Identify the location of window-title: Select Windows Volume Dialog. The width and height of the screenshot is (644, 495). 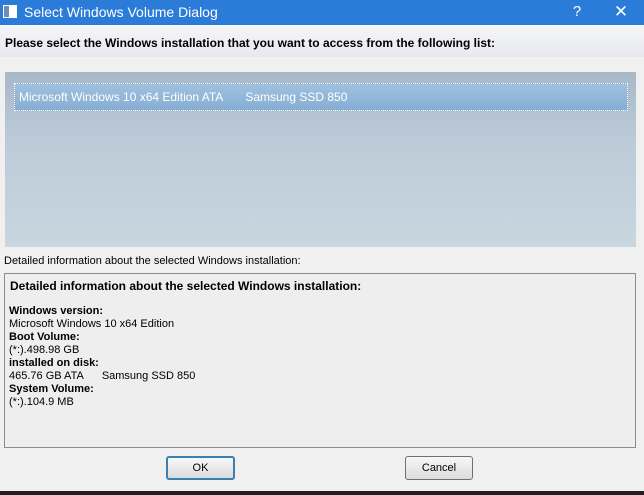
(121, 12).